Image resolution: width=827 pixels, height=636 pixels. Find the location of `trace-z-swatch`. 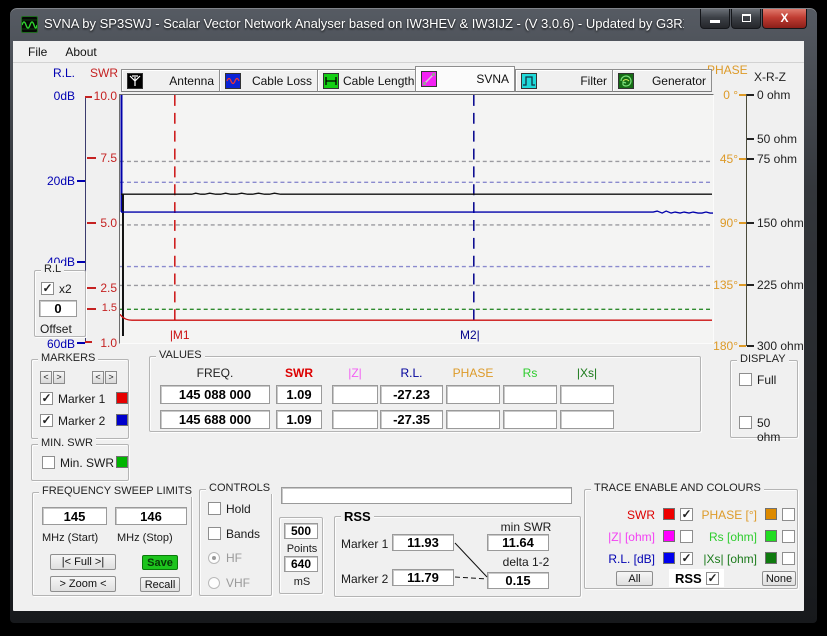

trace-z-swatch is located at coordinates (669, 536).